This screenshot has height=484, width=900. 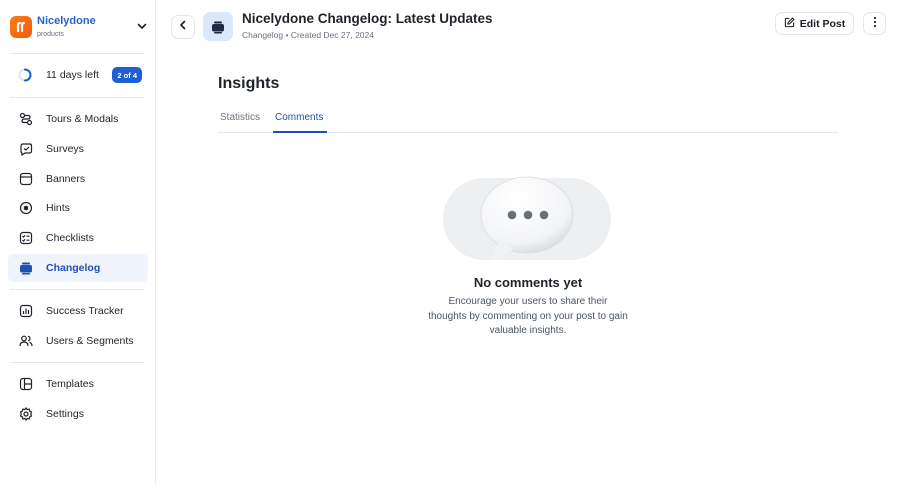 What do you see at coordinates (26, 341) in the screenshot?
I see `users-icon` at bounding box center [26, 341].